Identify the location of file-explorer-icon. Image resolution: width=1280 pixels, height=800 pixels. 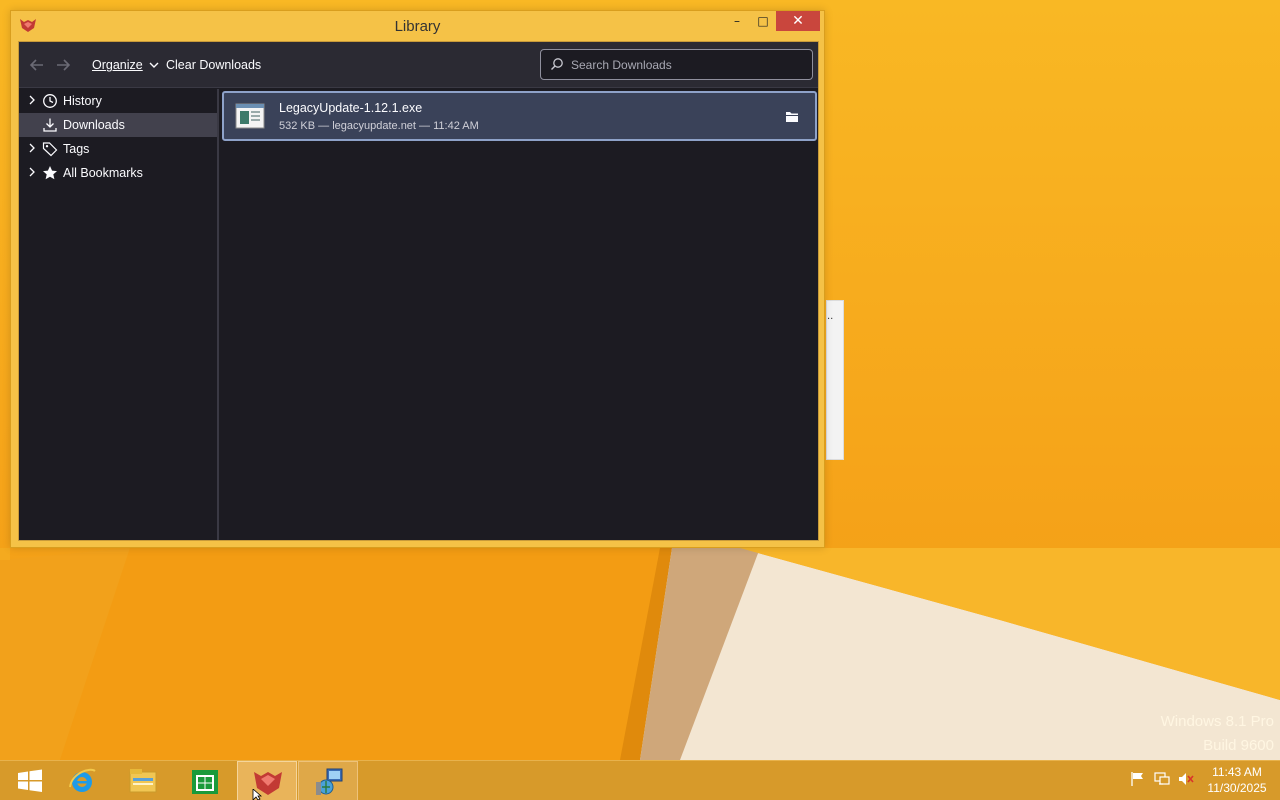
(143, 781).